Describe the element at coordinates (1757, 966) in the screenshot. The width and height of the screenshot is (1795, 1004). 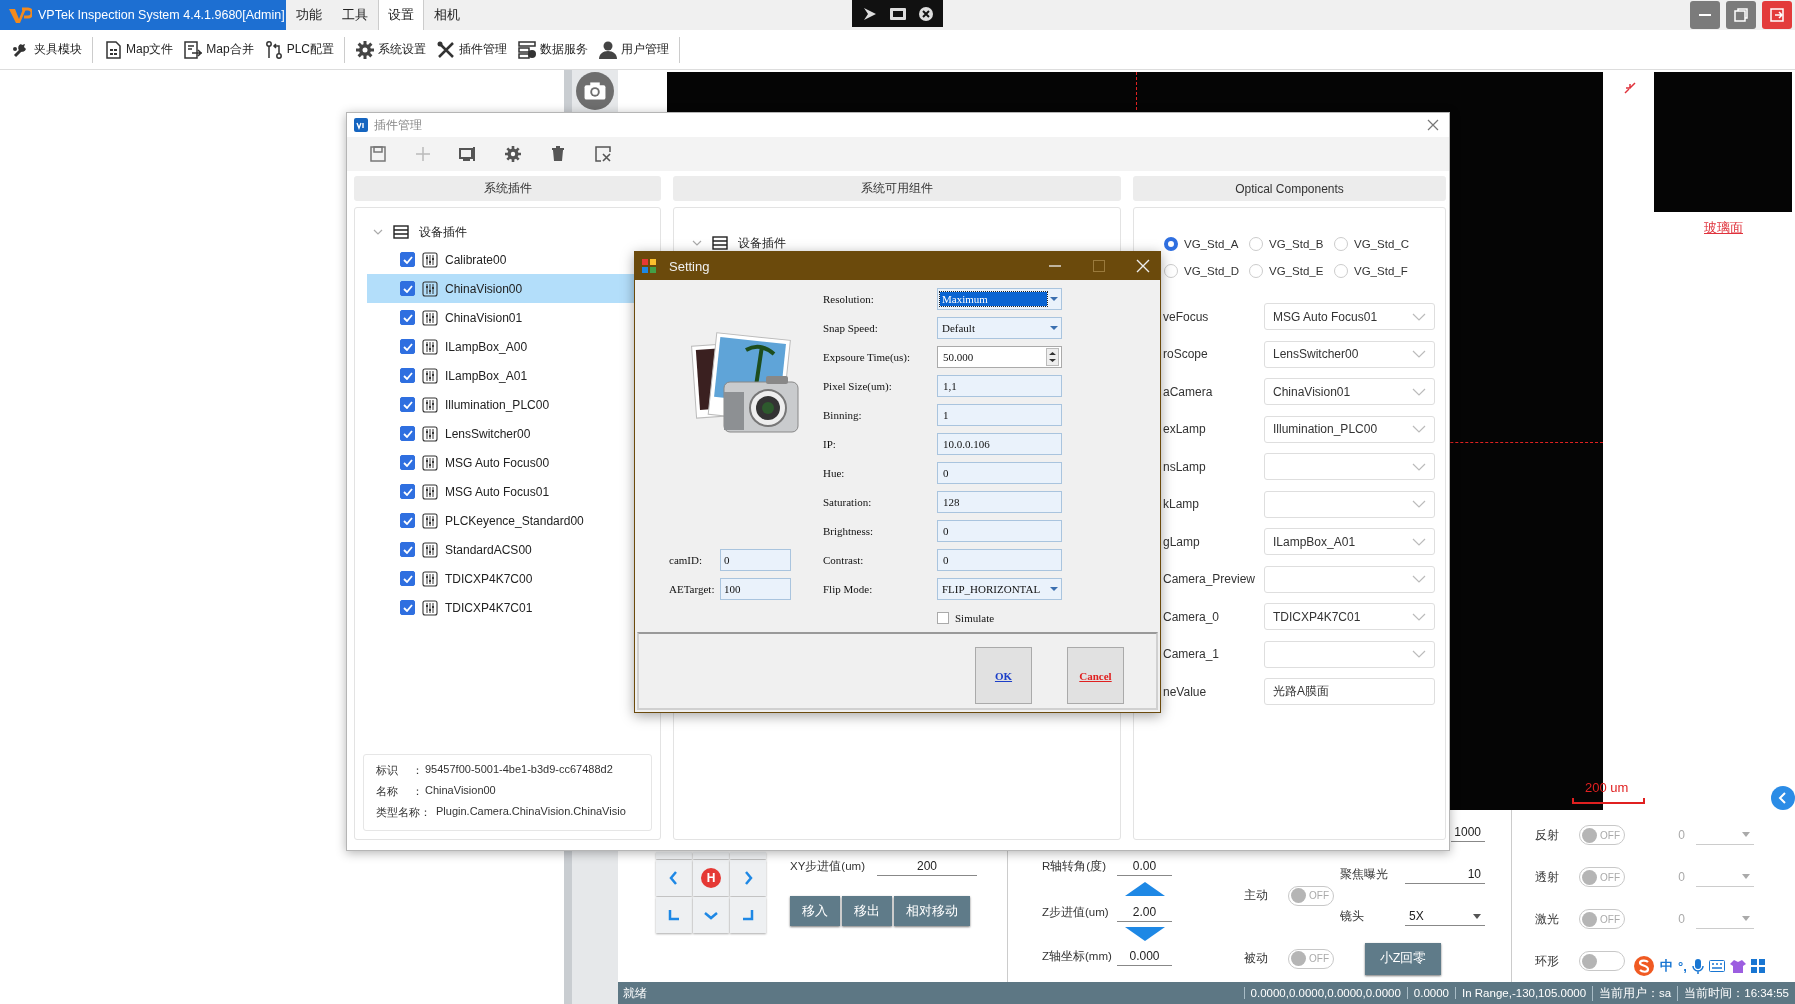
I see `grid-icon` at that location.